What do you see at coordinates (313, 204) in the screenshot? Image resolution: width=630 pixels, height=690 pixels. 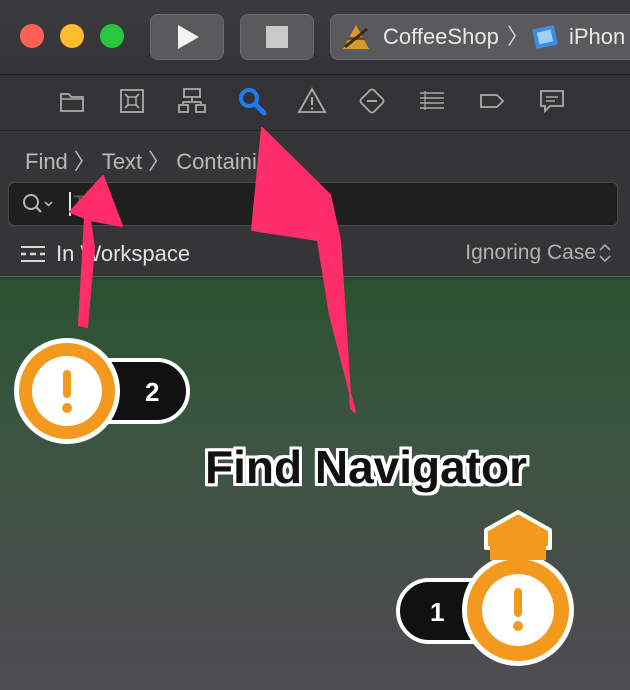 I see `find-search-field: Te` at bounding box center [313, 204].